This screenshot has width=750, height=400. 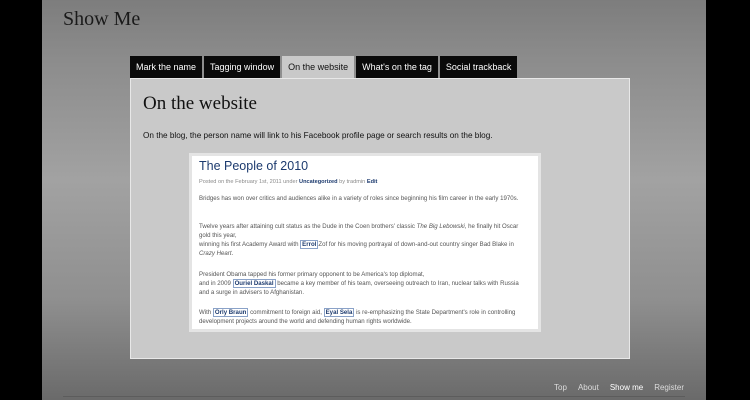 What do you see at coordinates (286, 312) in the screenshot?
I see `text-span: commitment to foreign aid,` at bounding box center [286, 312].